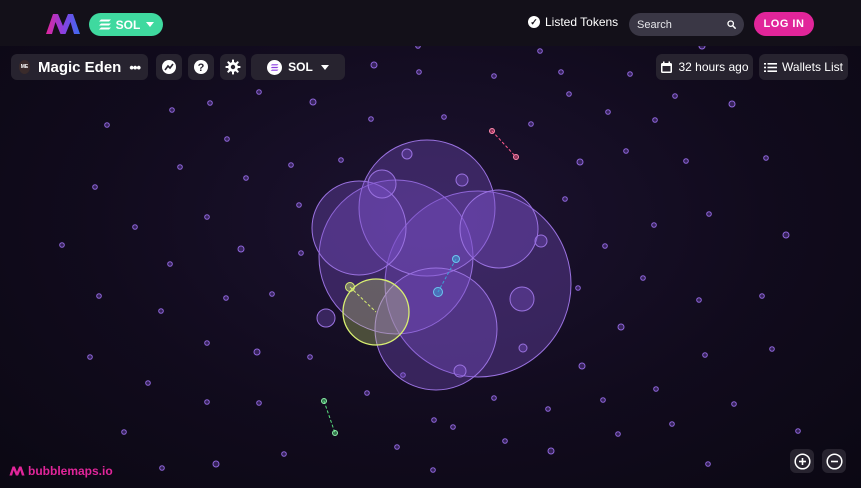  I want to click on transfer-link, so click(504, 144).